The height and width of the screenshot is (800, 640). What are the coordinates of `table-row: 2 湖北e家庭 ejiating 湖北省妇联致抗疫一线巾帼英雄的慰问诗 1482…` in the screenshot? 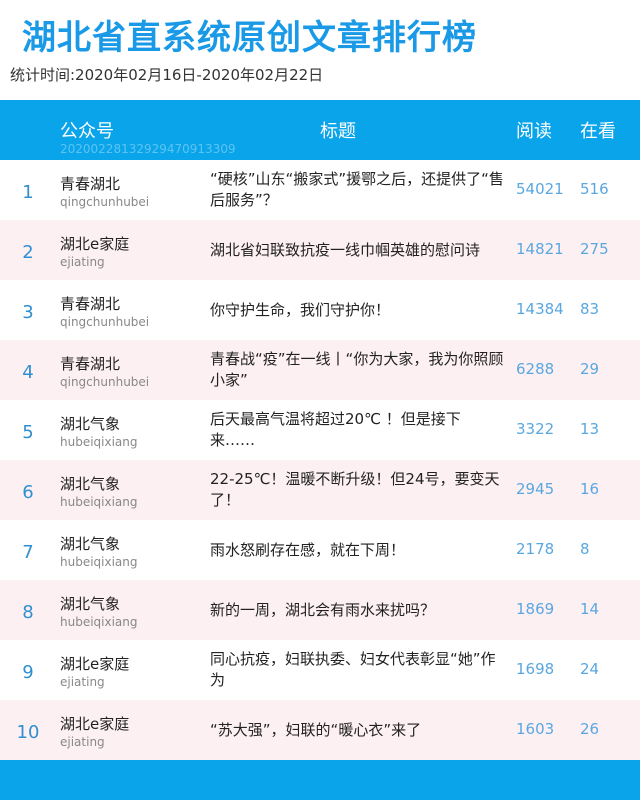 It's located at (320, 250).